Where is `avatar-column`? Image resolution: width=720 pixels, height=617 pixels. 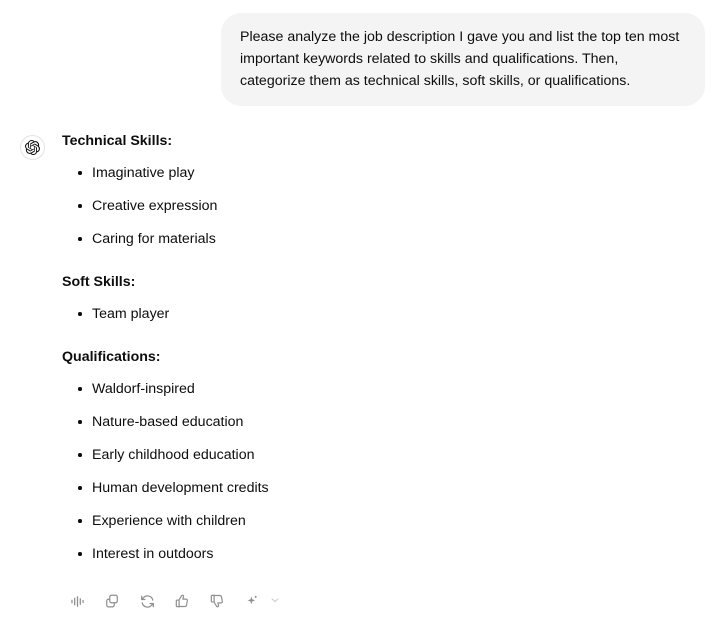
avatar-column is located at coordinates (32, 145).